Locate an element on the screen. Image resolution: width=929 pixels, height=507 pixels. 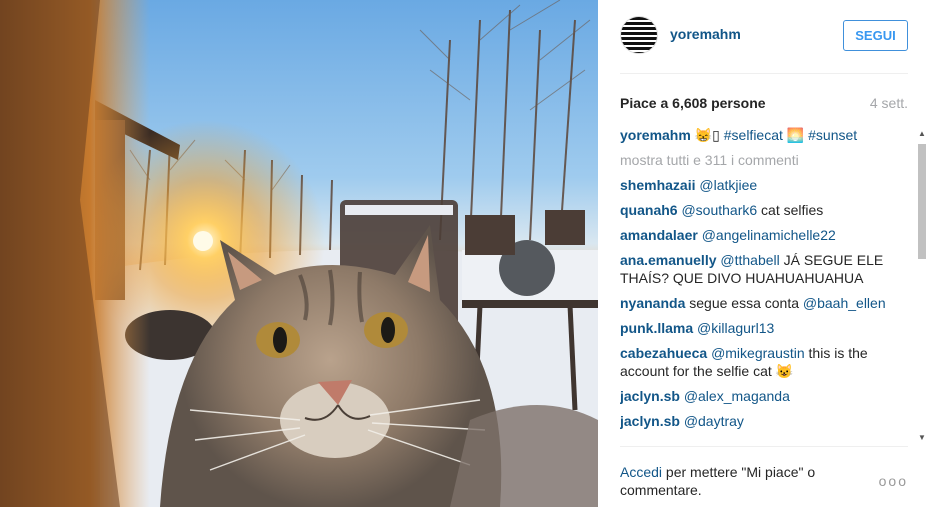
comment-mention: @latkjiee is located at coordinates (728, 185).